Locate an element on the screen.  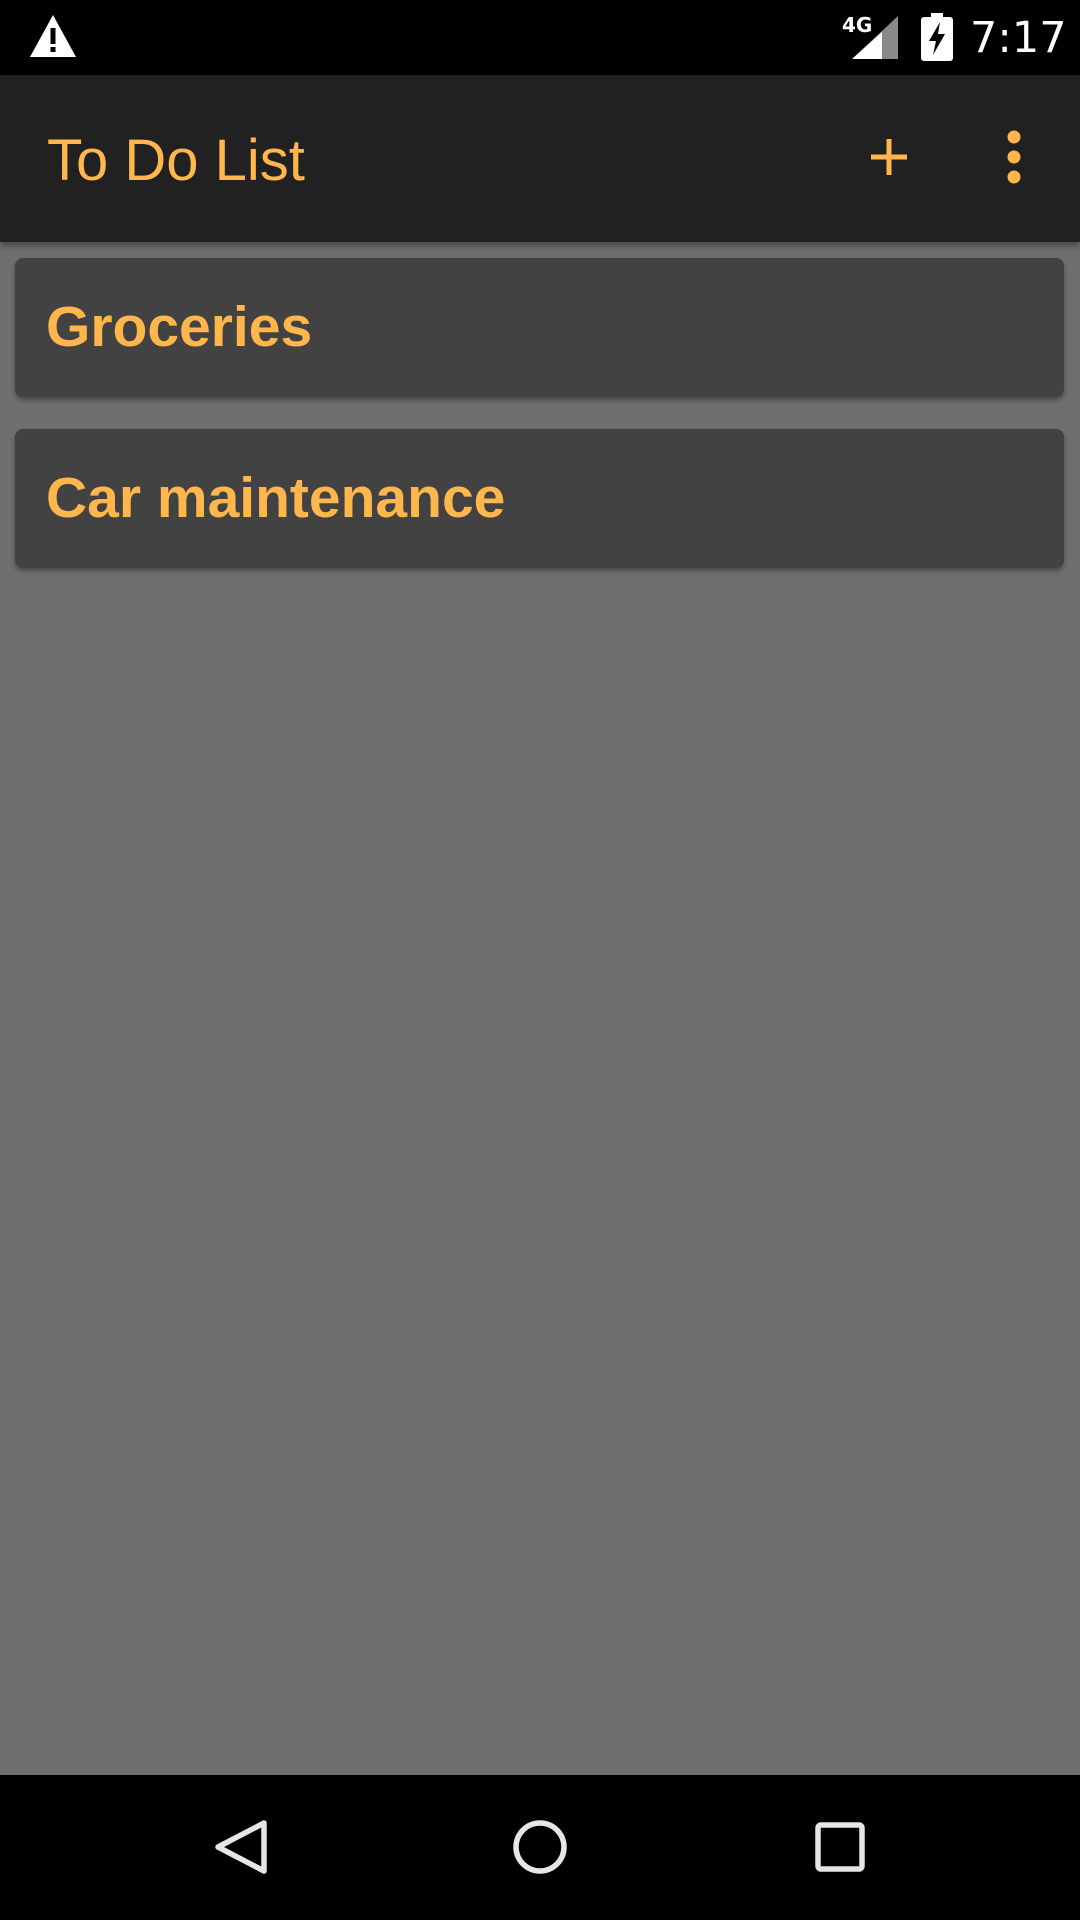
home-icon is located at coordinates (540, 1847).